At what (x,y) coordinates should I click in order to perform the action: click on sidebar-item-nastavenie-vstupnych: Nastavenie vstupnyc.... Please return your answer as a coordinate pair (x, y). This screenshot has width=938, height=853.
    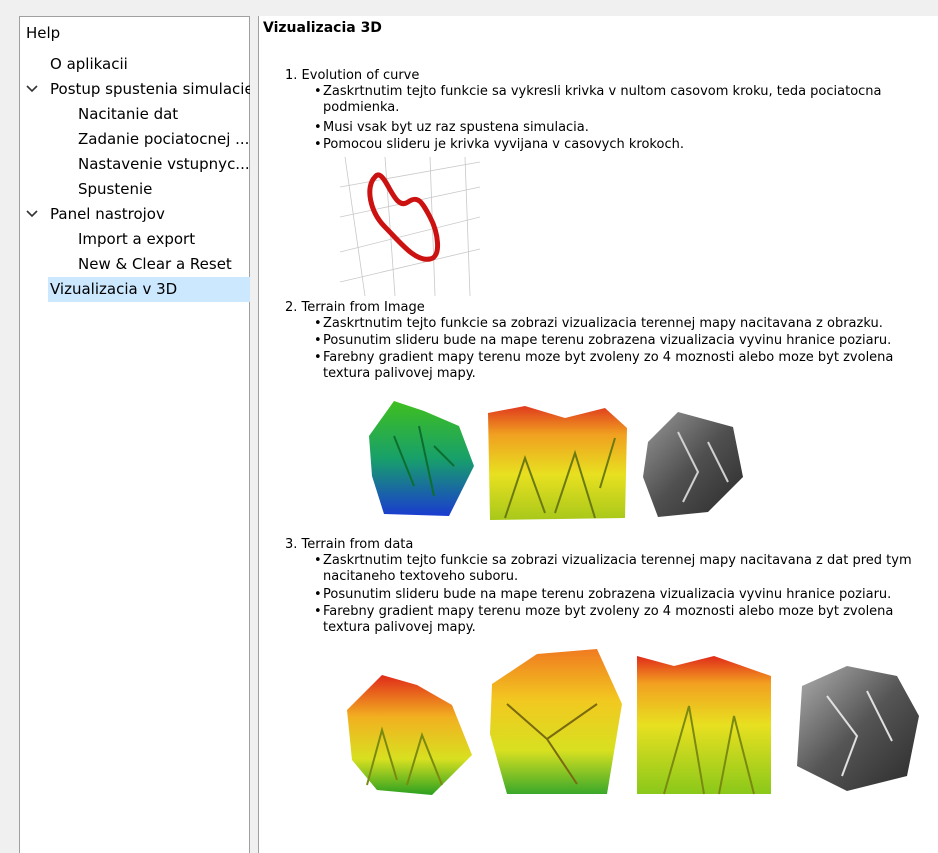
    Looking at the image, I should click on (164, 164).